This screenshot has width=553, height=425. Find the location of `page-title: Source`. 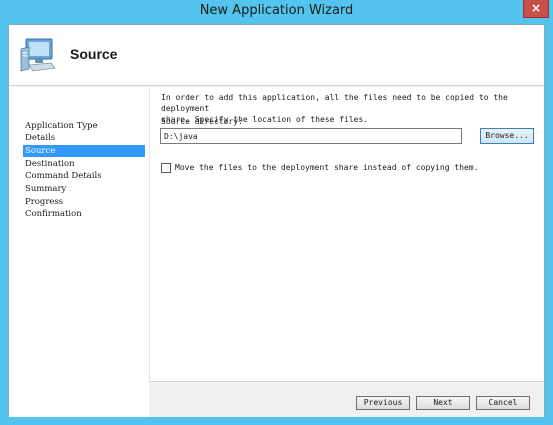

page-title: Source is located at coordinates (94, 54).